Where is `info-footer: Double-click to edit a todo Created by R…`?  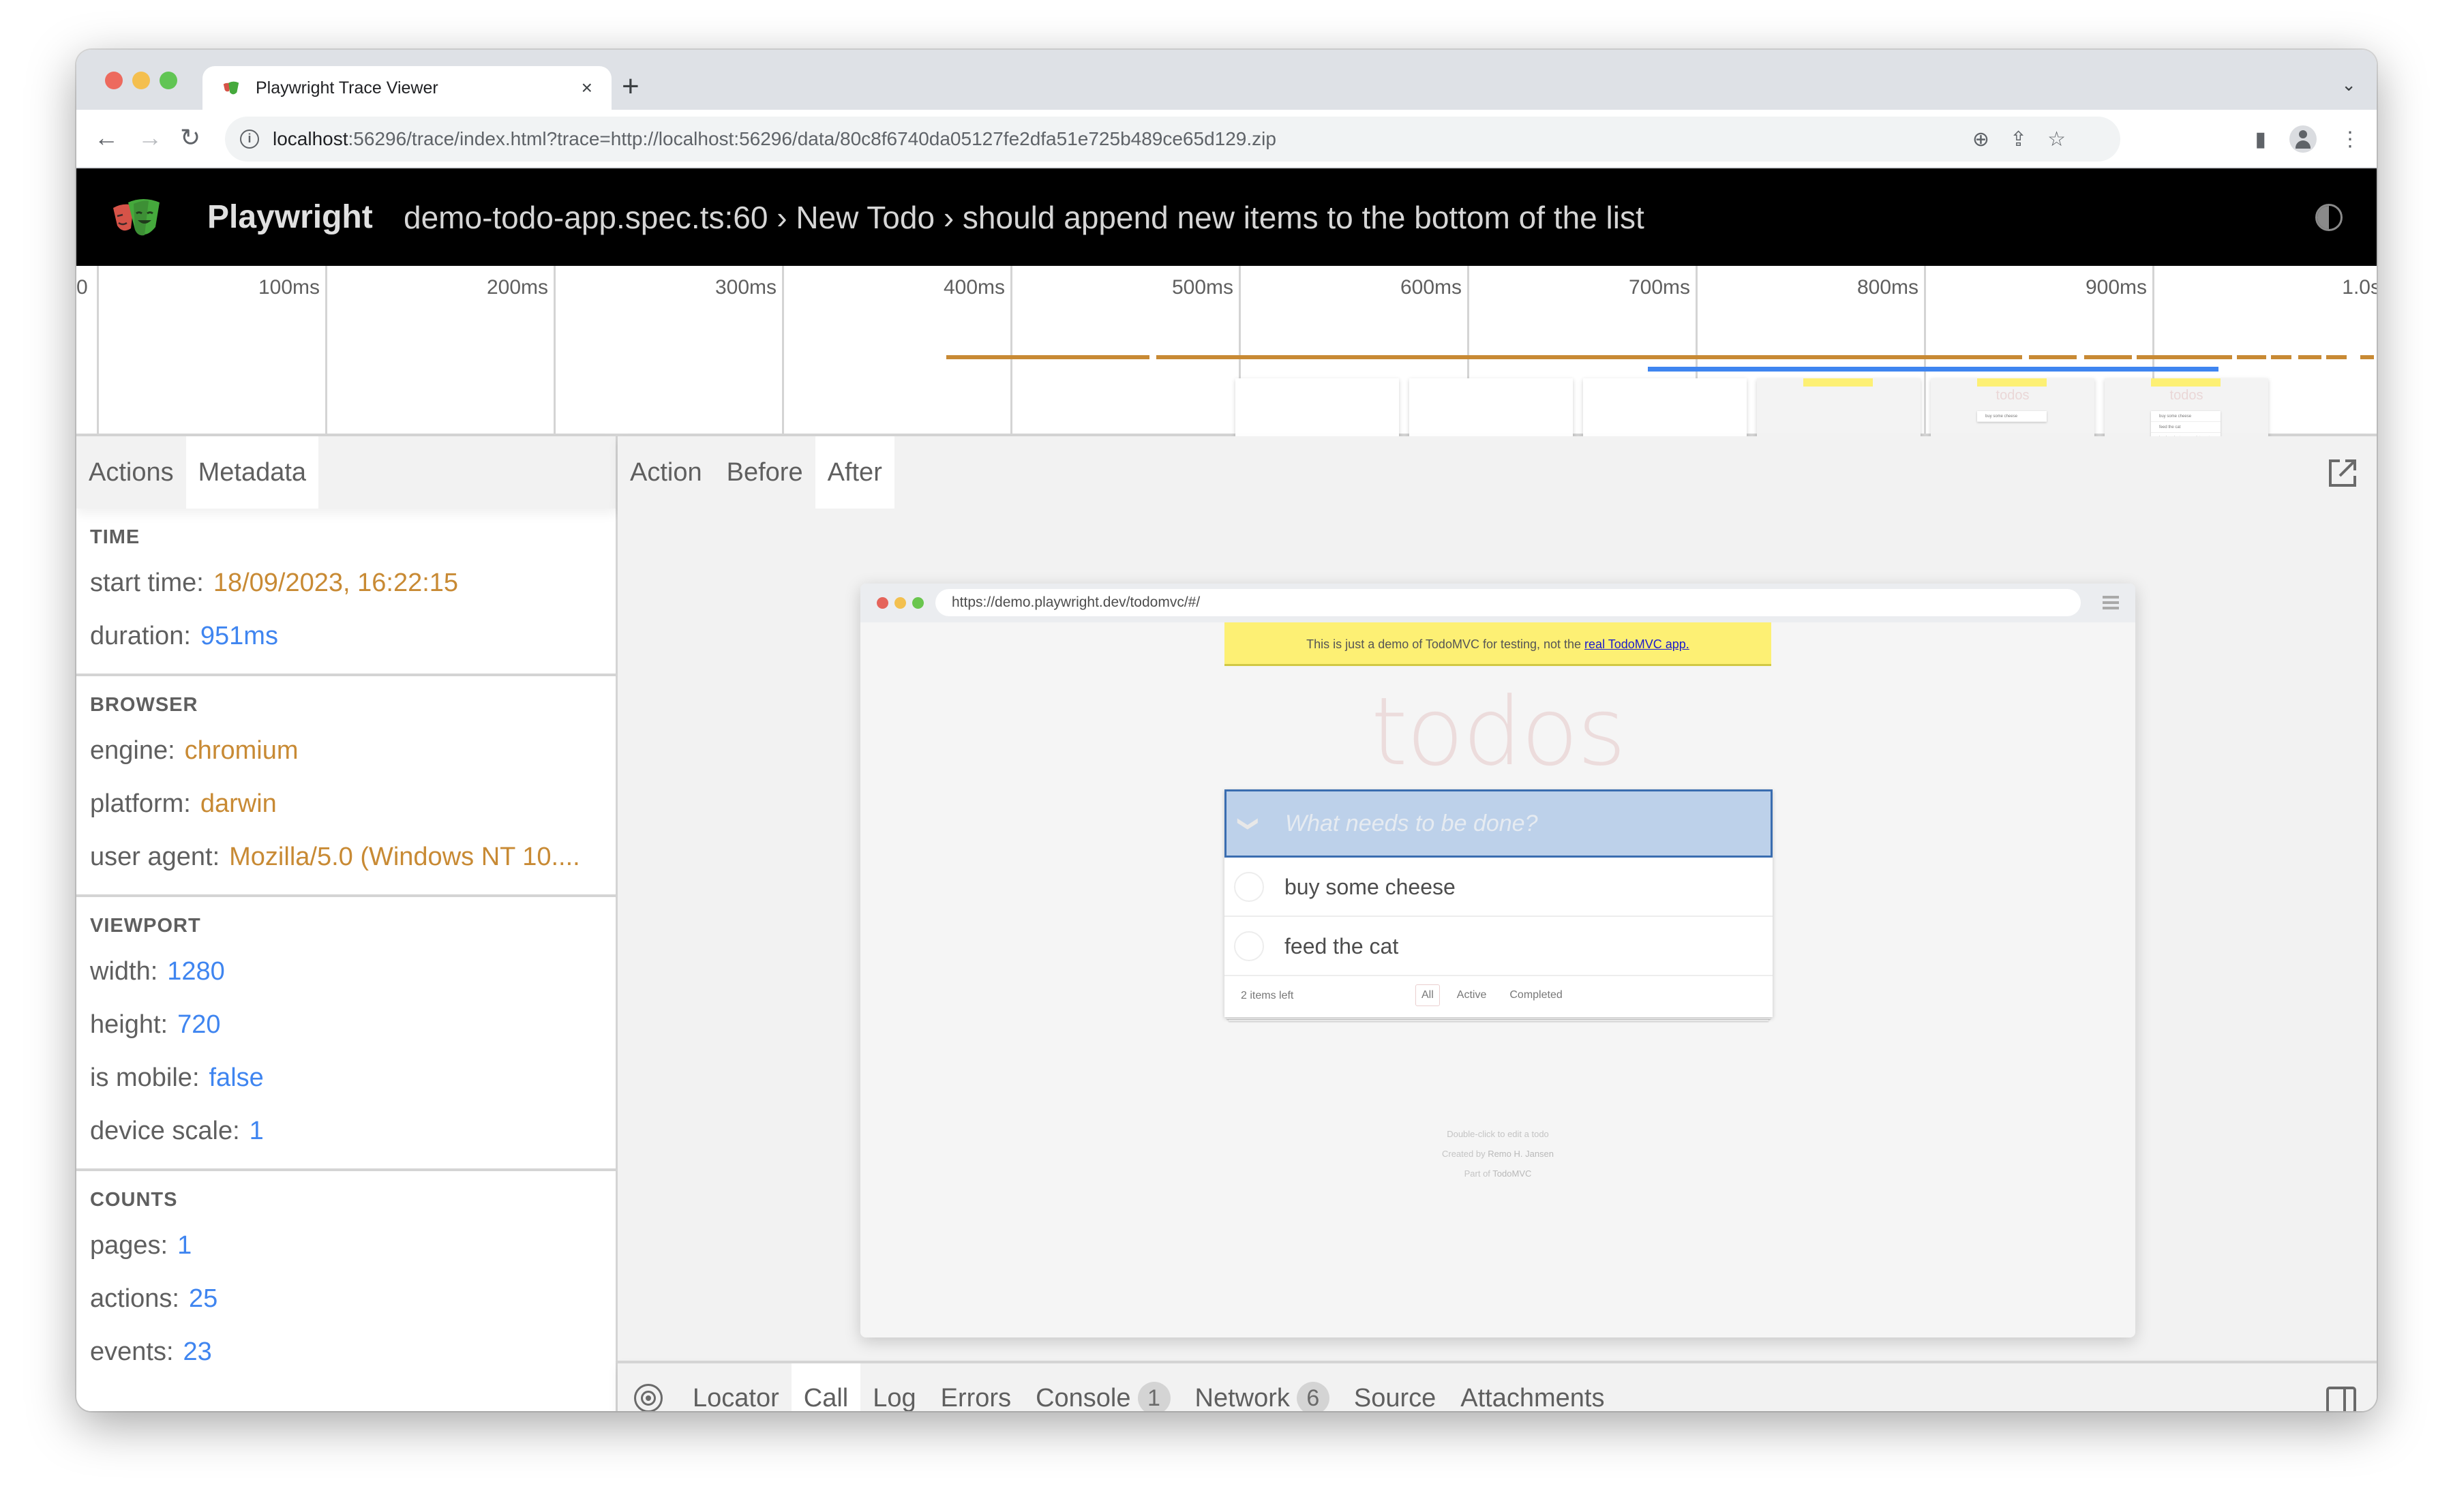
info-footer: Double-click to edit a todo Created by R… is located at coordinates (1497, 1153).